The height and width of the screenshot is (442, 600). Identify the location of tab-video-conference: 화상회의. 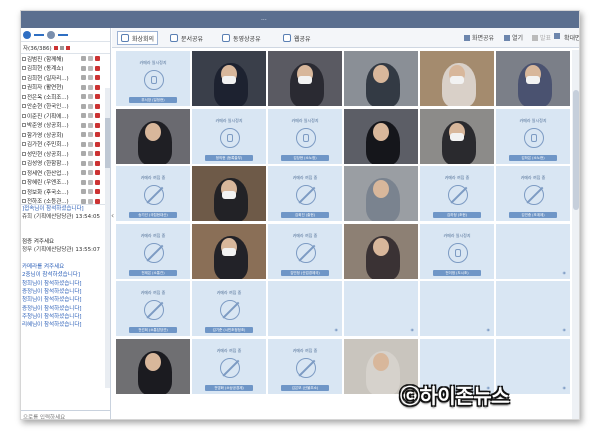
(138, 38).